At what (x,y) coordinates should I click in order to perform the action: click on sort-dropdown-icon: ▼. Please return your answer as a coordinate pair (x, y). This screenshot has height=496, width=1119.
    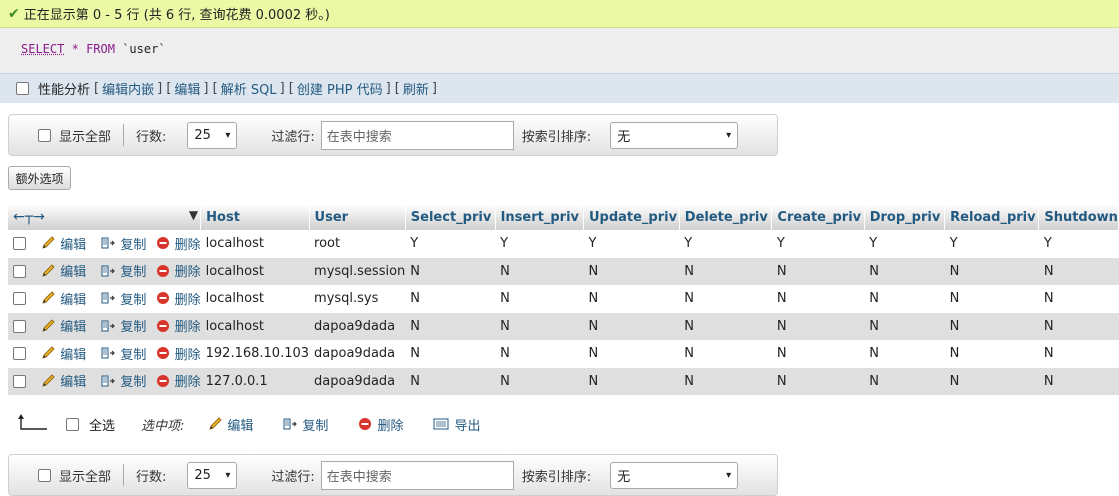
    Looking at the image, I should click on (193, 215).